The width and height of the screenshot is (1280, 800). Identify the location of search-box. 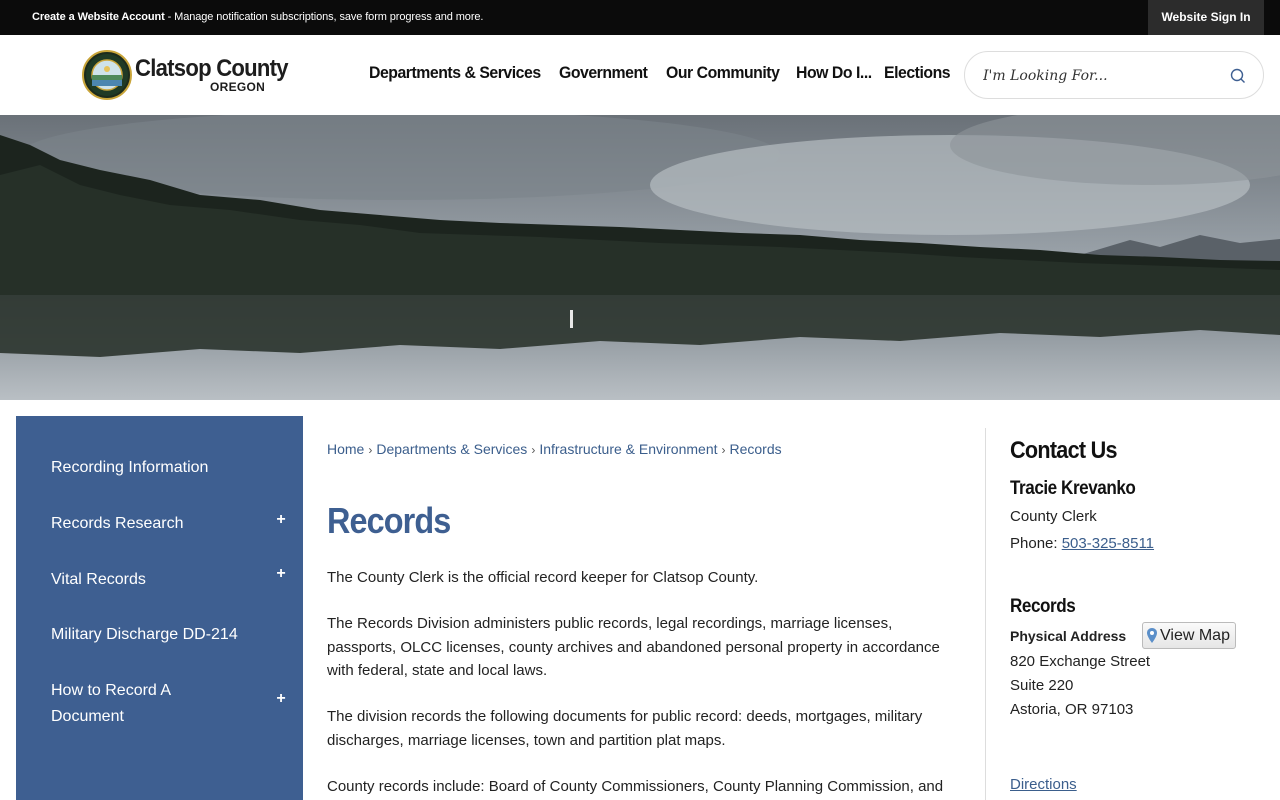
(1114, 75).